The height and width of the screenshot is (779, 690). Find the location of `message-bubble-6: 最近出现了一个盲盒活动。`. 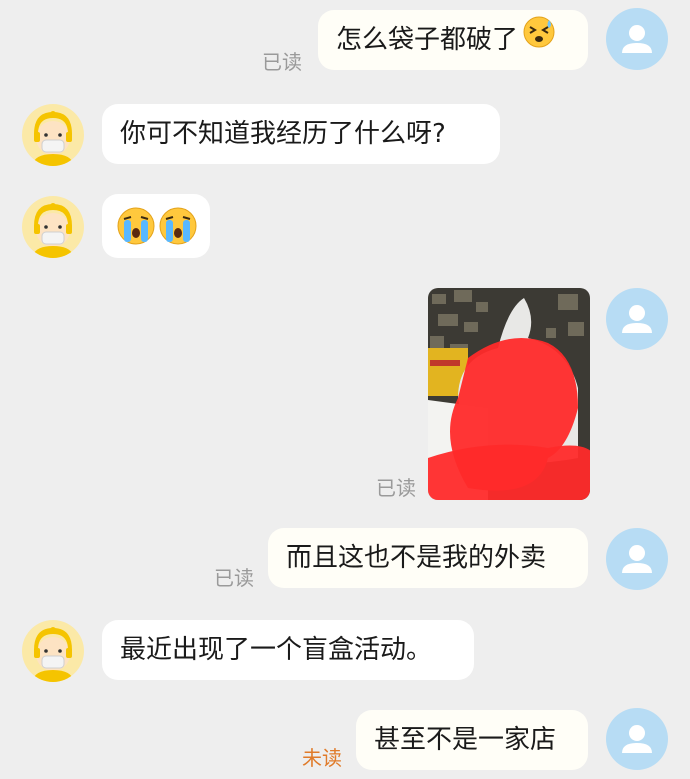

message-bubble-6: 最近出现了一个盲盒活动。 is located at coordinates (288, 650).